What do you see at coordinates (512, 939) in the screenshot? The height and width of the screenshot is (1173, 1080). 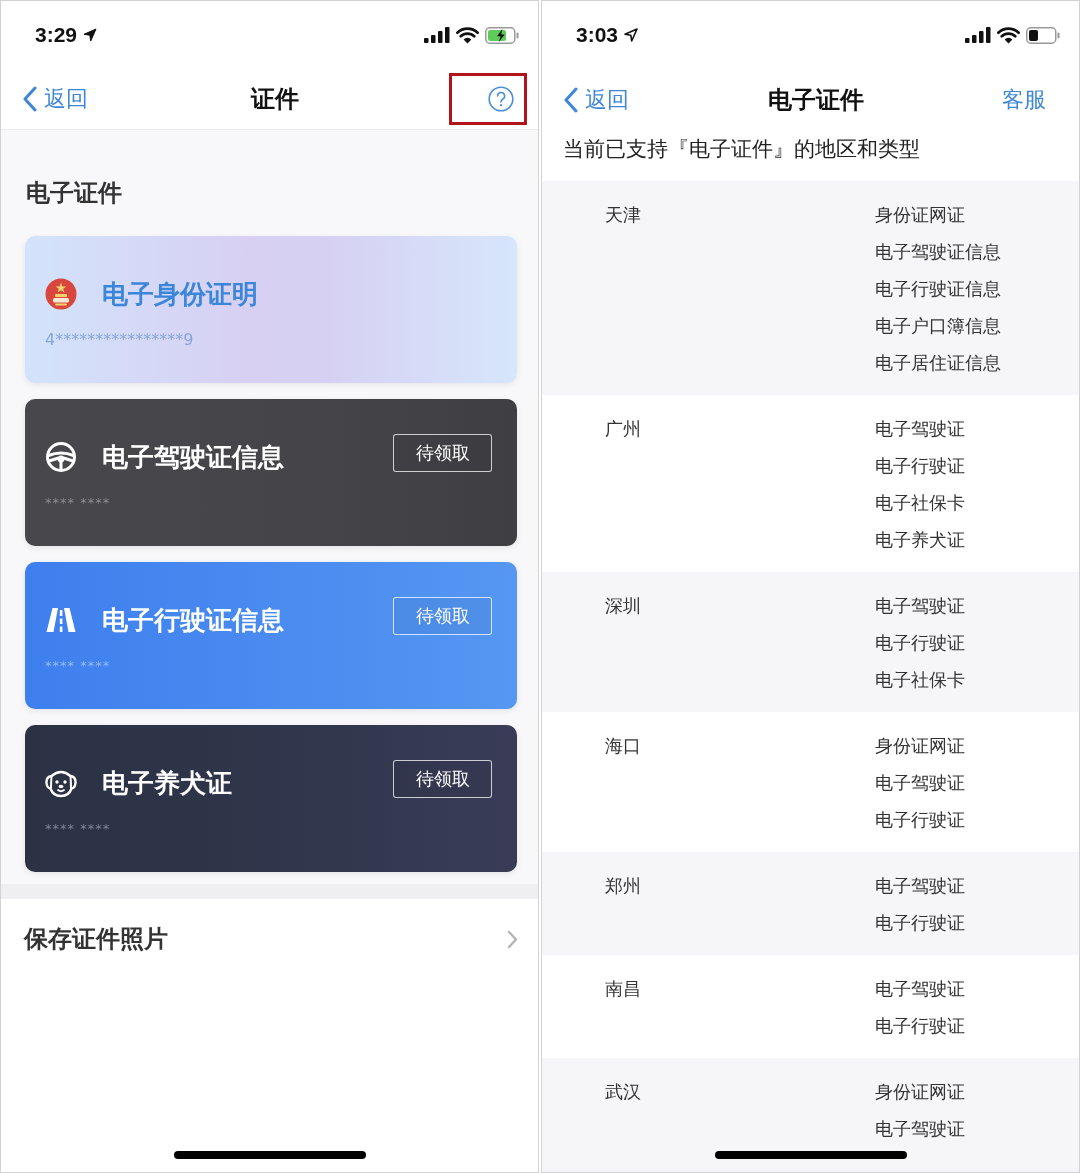 I see `chevron-right-icon` at bounding box center [512, 939].